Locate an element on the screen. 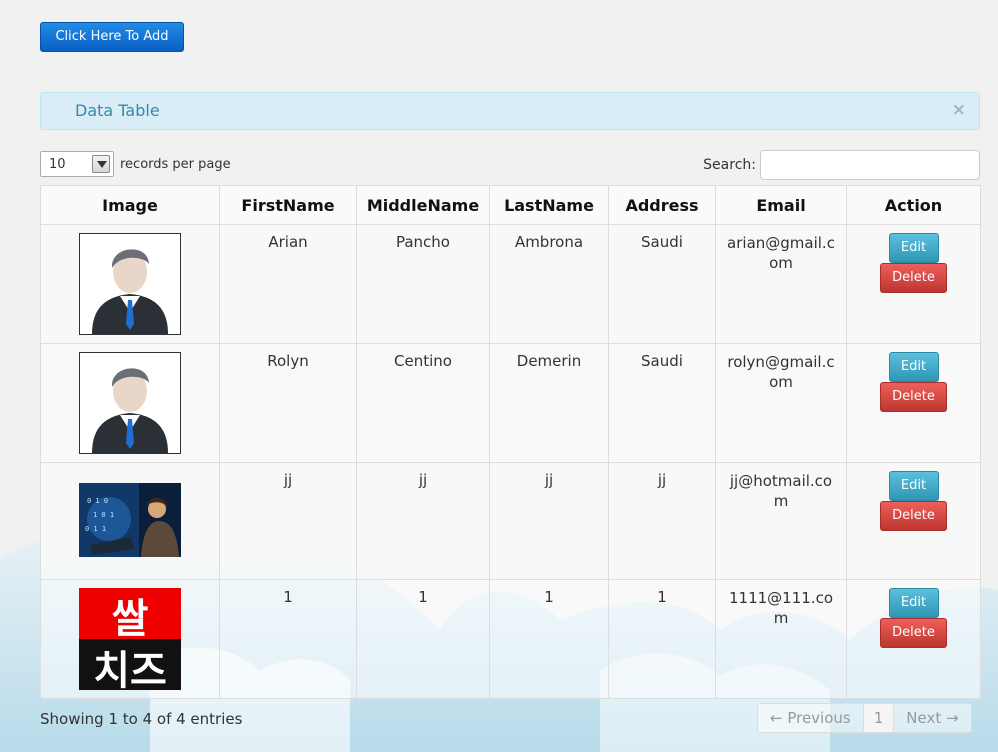  records-per-page: 10 records per page is located at coordinates (135, 164).